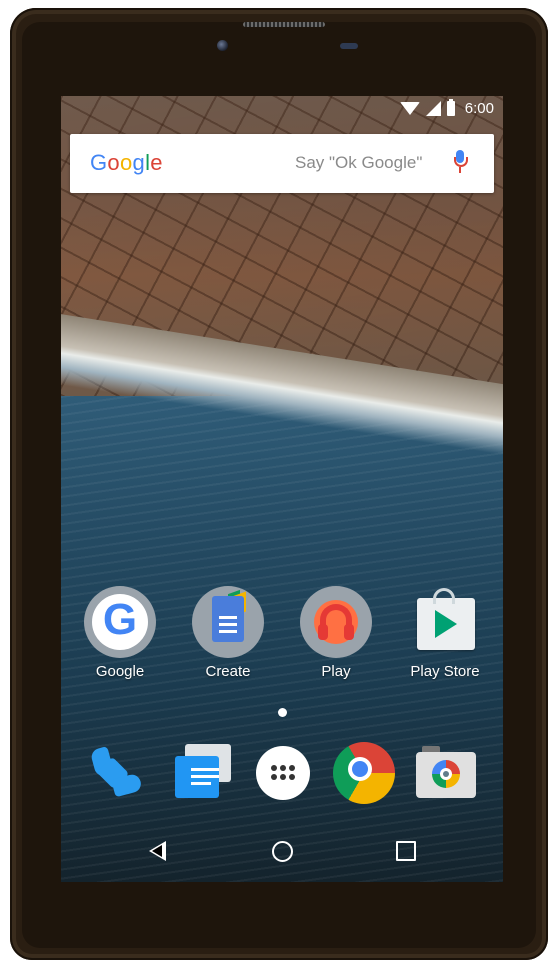 The height and width of the screenshot is (963, 550). I want to click on home-icon, so click(282, 851).